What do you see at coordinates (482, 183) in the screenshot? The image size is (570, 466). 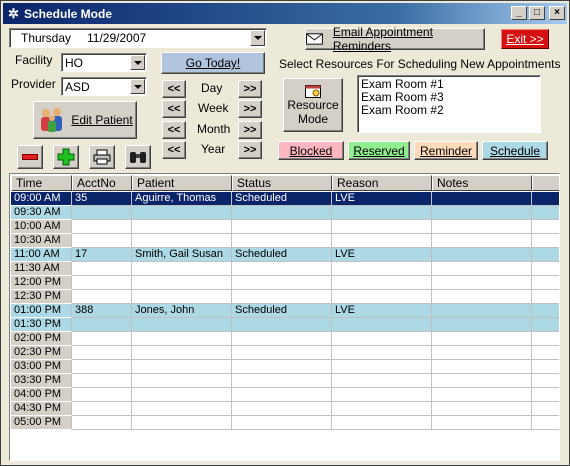 I see `column-header-notes: Notes` at bounding box center [482, 183].